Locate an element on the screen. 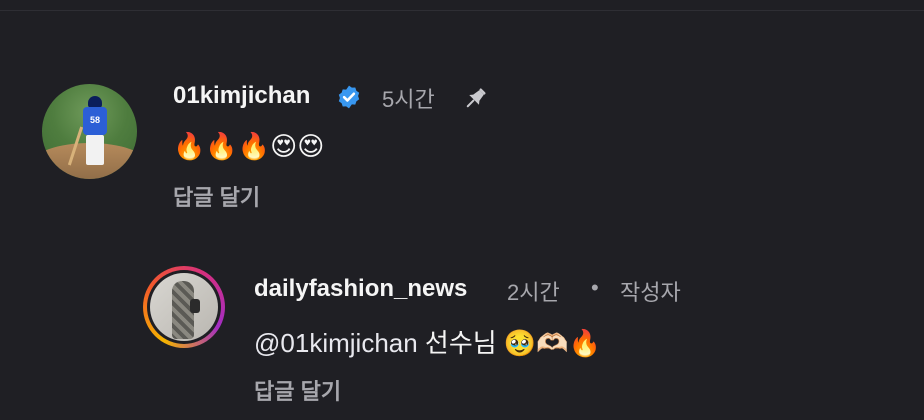 The image size is (924, 420). avatar: 58 is located at coordinates (89, 131).